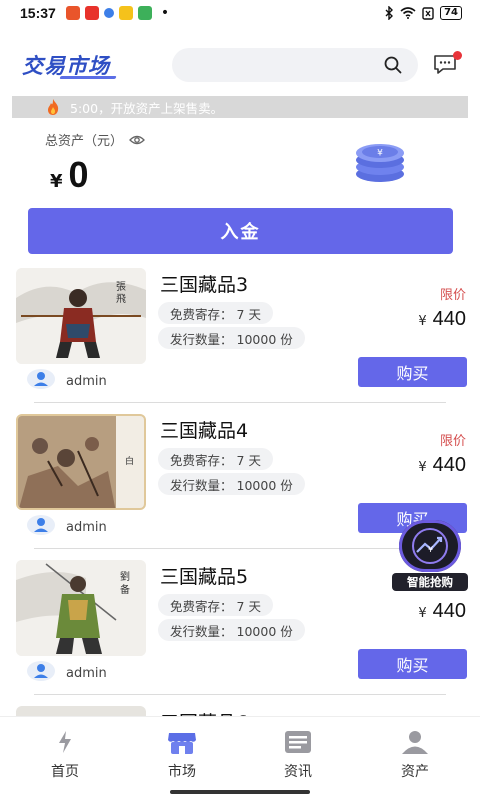 This screenshot has width=480, height=800. Describe the element at coordinates (38, 13) in the screenshot. I see `status-time: 15:37` at that location.